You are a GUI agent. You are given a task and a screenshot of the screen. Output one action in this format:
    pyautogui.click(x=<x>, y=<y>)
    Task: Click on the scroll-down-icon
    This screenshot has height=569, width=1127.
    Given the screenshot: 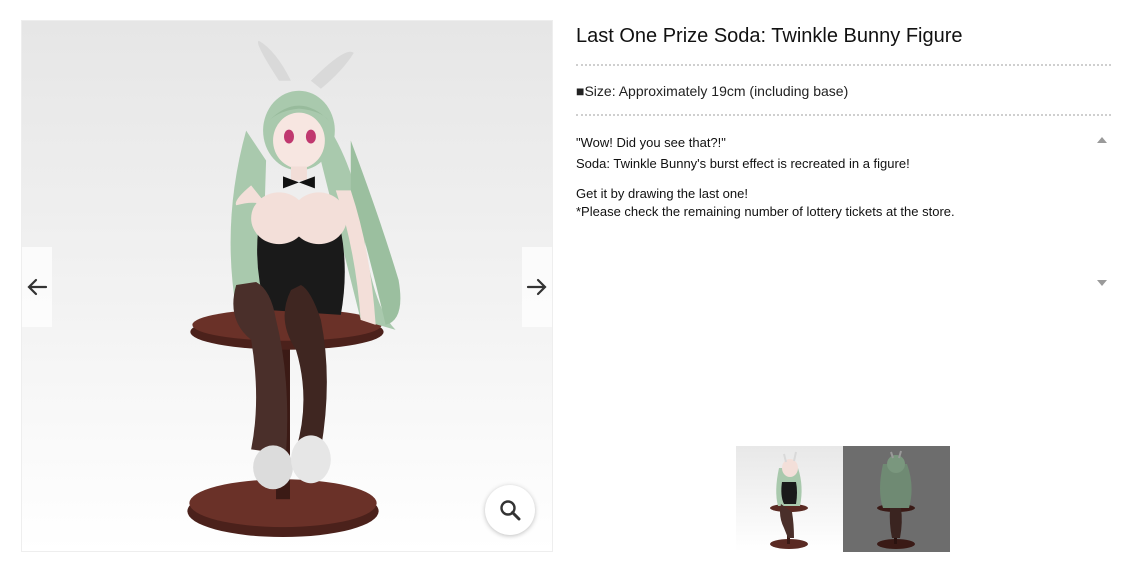 What is the action you would take?
    pyautogui.click(x=1102, y=283)
    